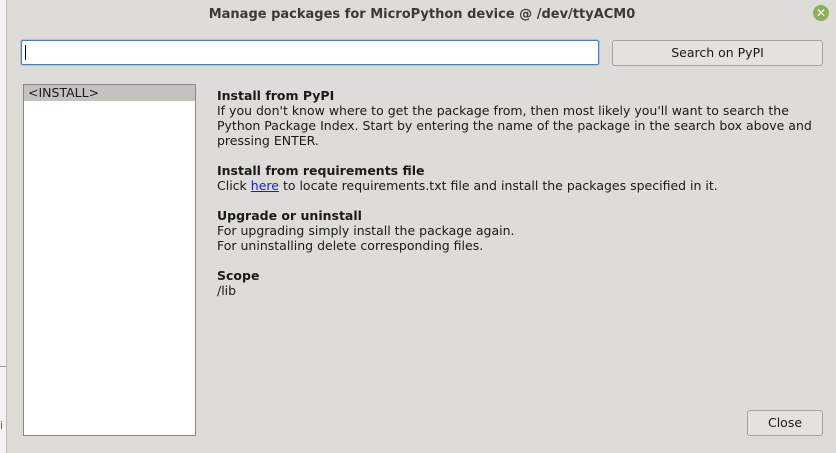 This screenshot has height=453, width=836. What do you see at coordinates (785, 423) in the screenshot?
I see `close-button: Close` at bounding box center [785, 423].